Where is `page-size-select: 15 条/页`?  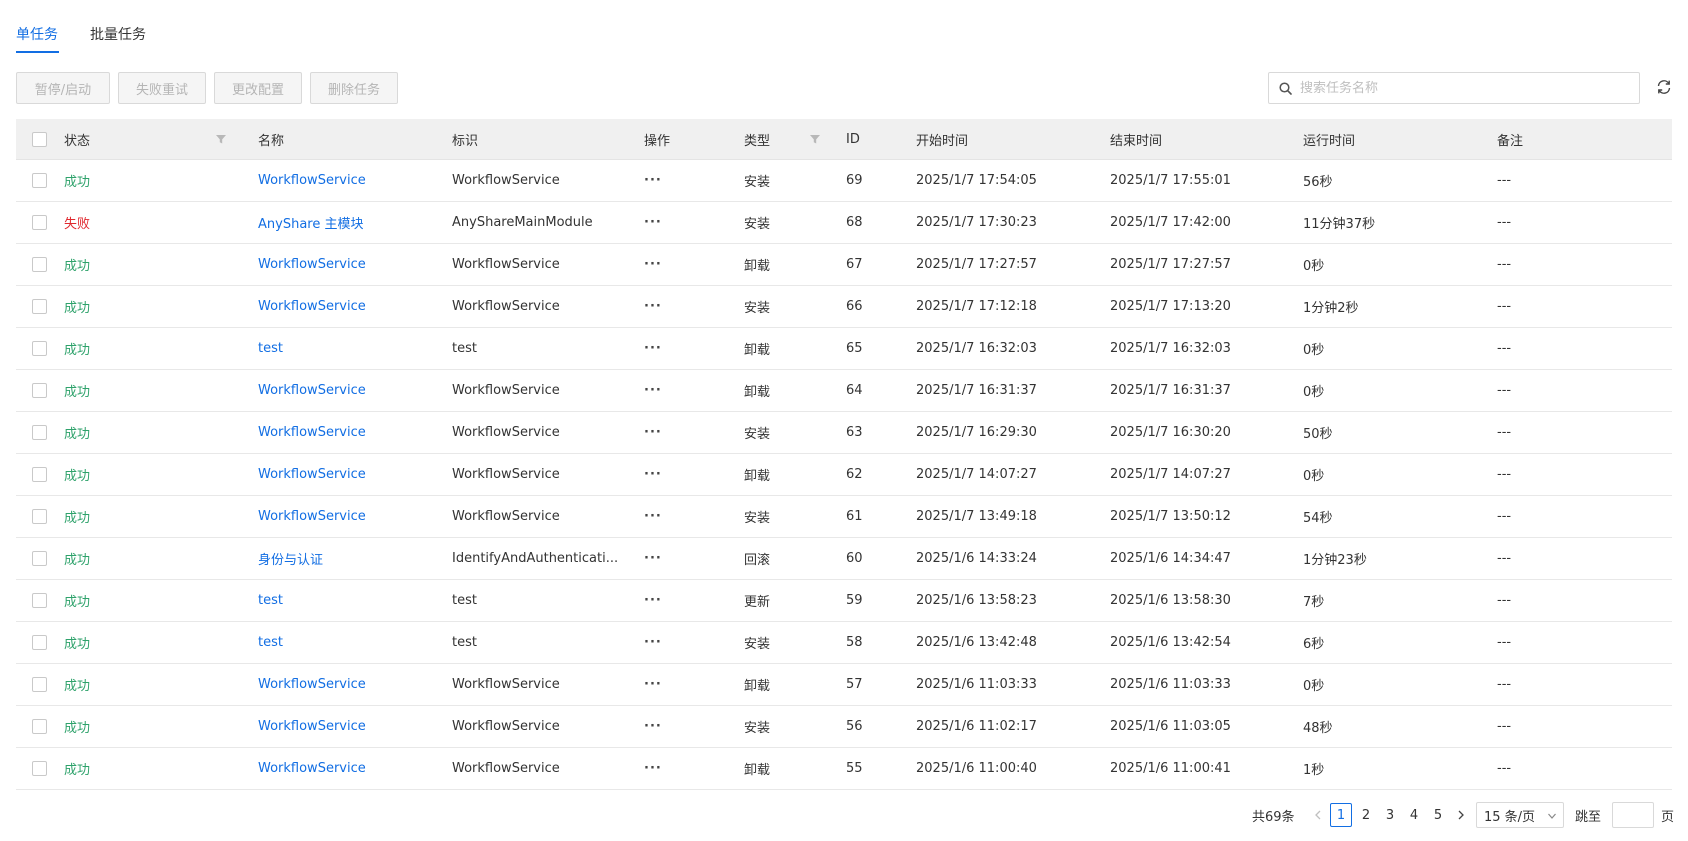
page-size-select: 15 条/页 is located at coordinates (1520, 815).